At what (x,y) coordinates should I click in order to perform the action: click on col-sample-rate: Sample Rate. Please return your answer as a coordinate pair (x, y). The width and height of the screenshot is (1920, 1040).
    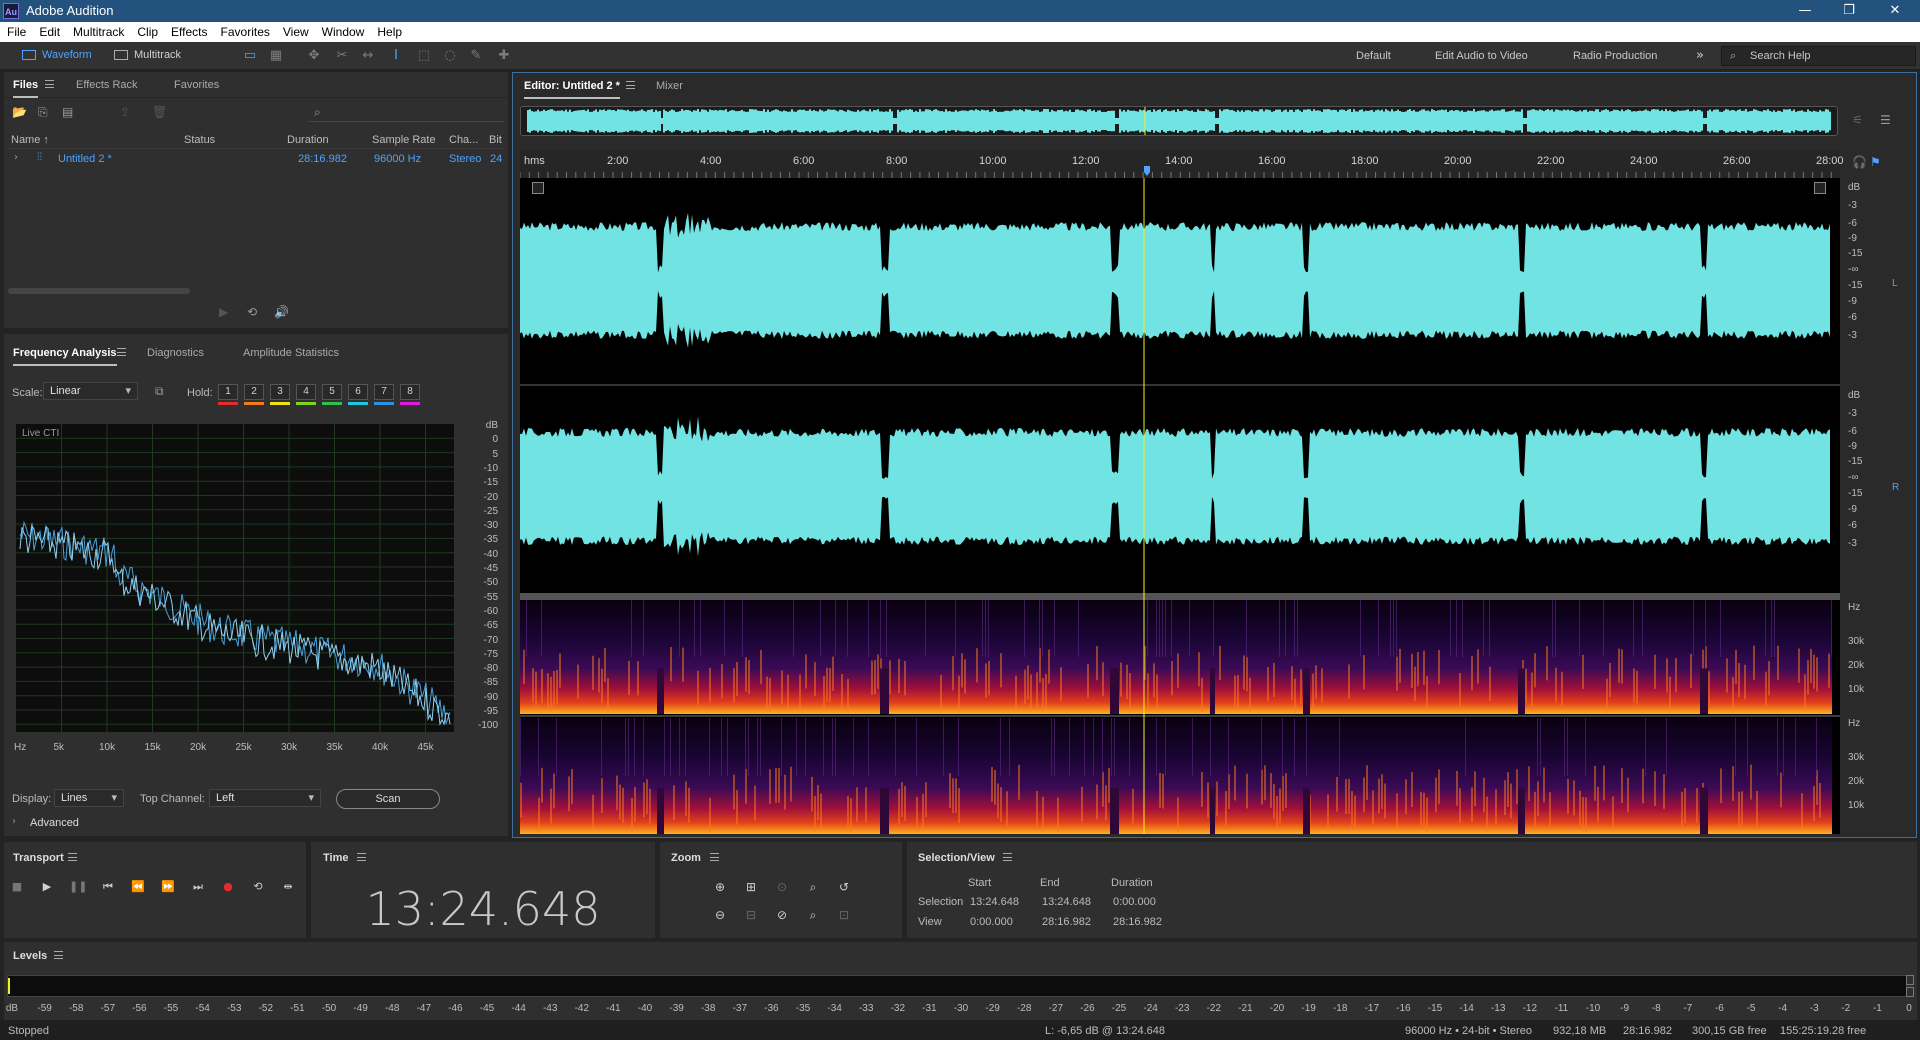
    Looking at the image, I should click on (404, 140).